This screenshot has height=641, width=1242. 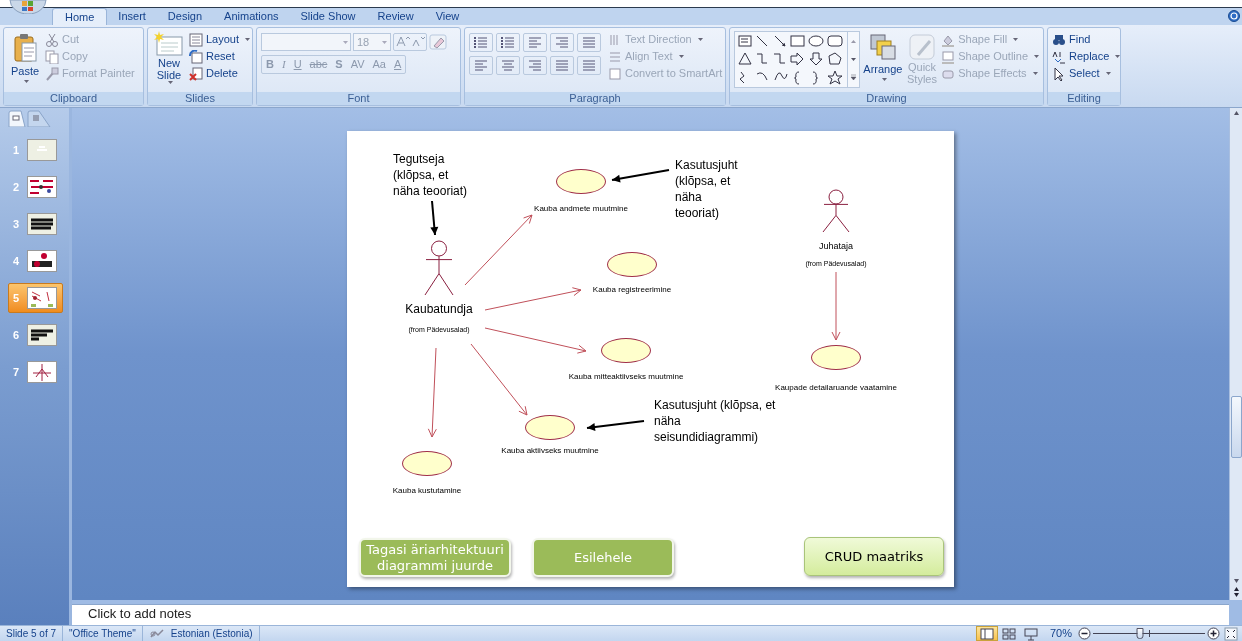 I want to click on reset-icon, so click(x=196, y=56).